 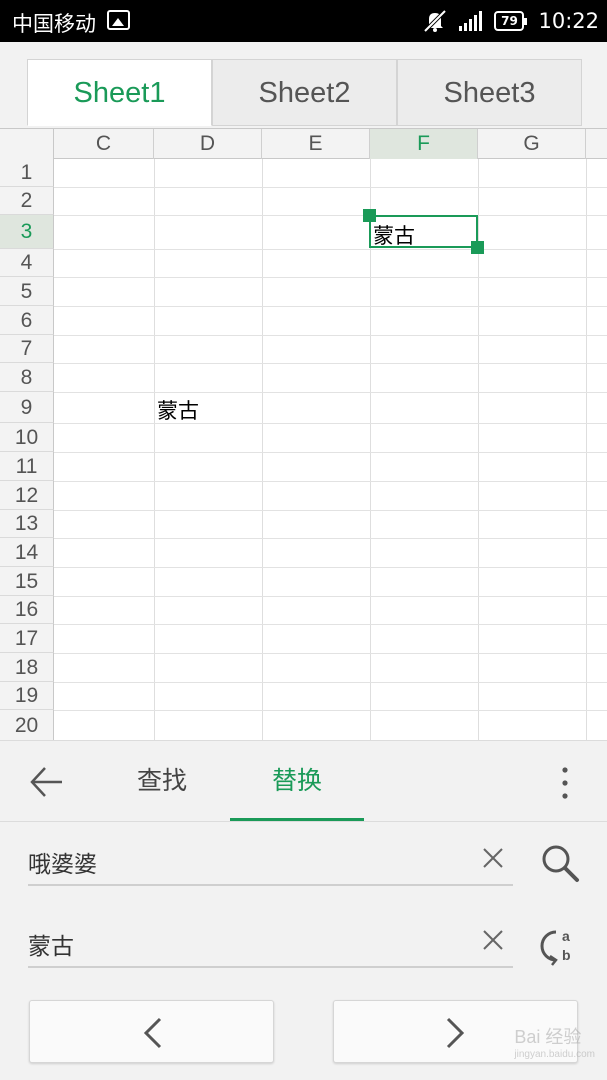 What do you see at coordinates (565, 783) in the screenshot?
I see `more-options-icon` at bounding box center [565, 783].